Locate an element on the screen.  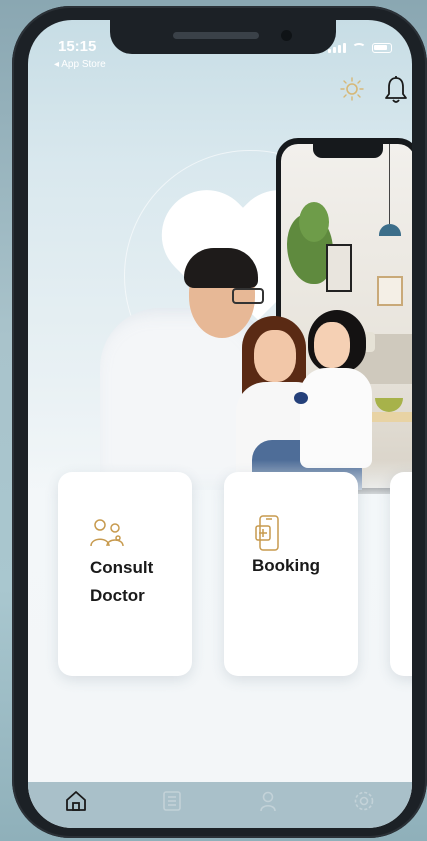
wall-frame-small is located at coordinates (390, 291).